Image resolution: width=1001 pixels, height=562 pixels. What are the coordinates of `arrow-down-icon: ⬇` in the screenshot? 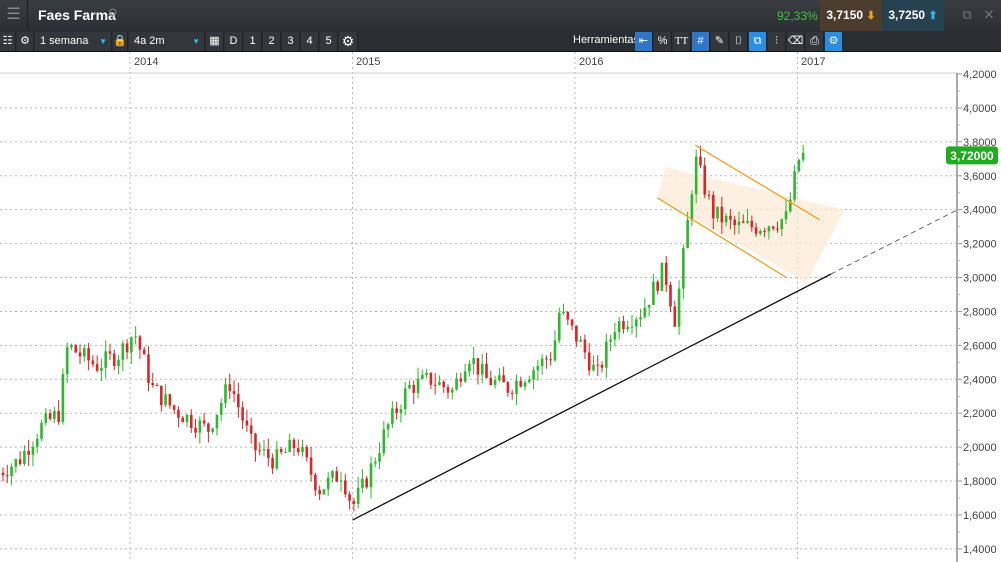 It's located at (871, 16).